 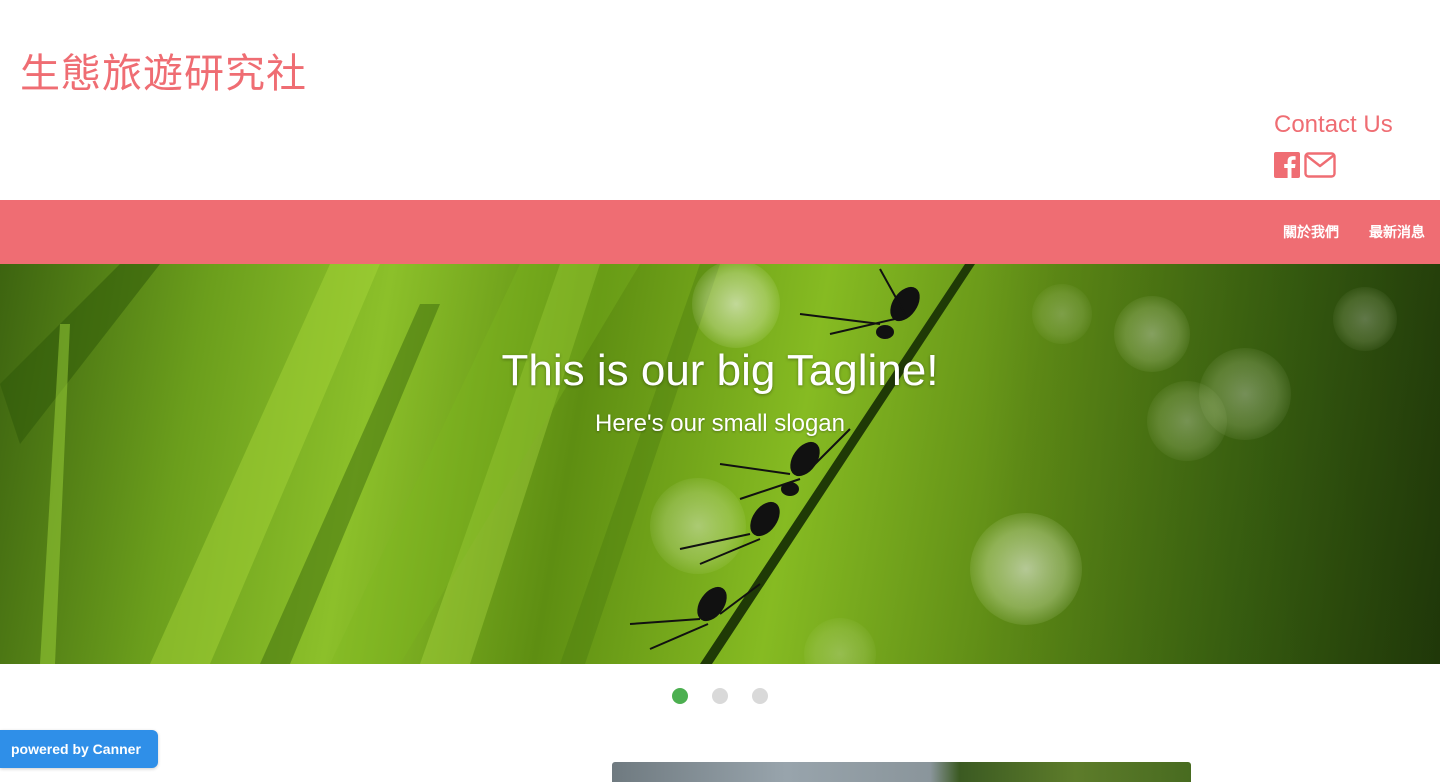 What do you see at coordinates (1311, 232) in the screenshot?
I see `nav-item-about: 關於我們` at bounding box center [1311, 232].